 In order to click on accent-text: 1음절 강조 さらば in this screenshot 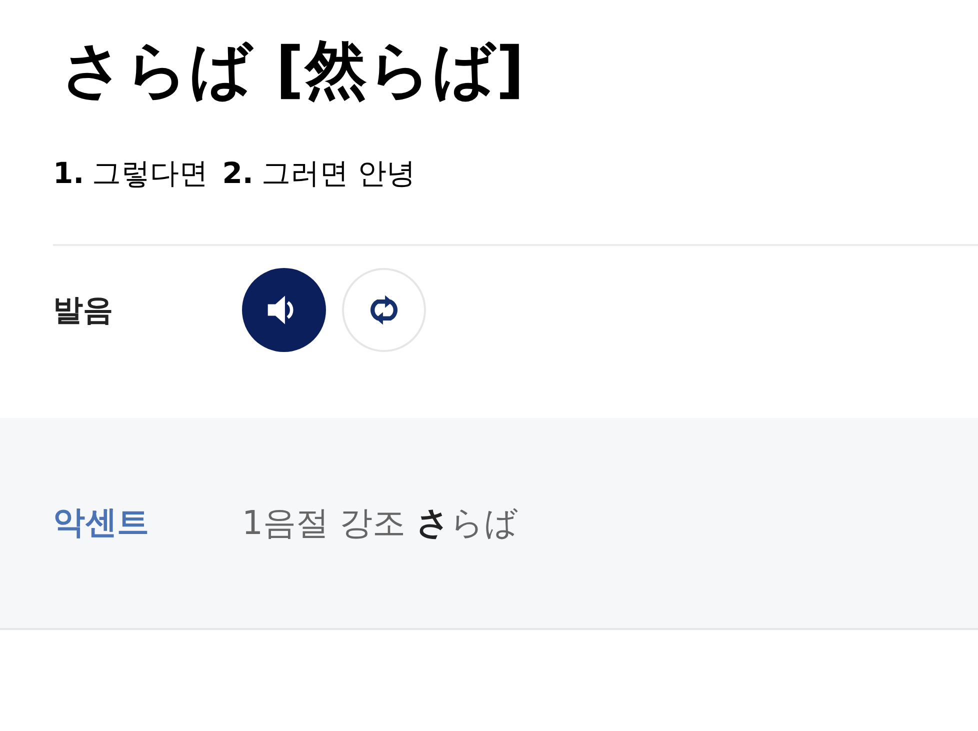, I will do `click(380, 523)`.